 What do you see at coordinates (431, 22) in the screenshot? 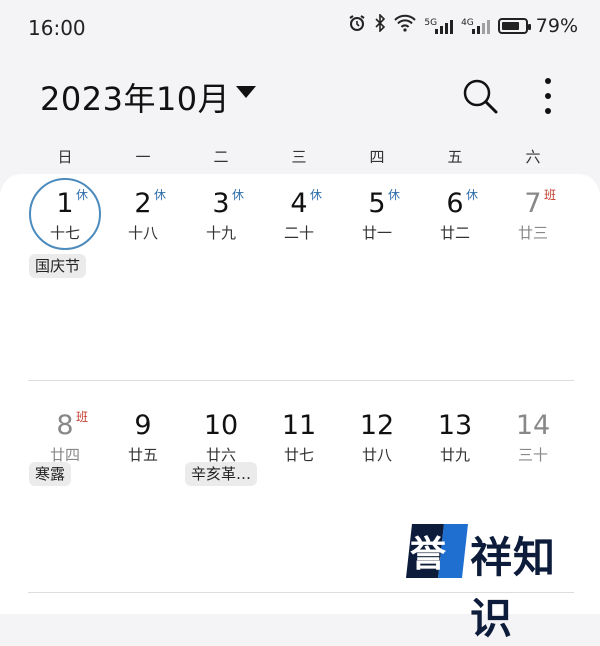
I see `network-5g-label: 5G` at bounding box center [431, 22].